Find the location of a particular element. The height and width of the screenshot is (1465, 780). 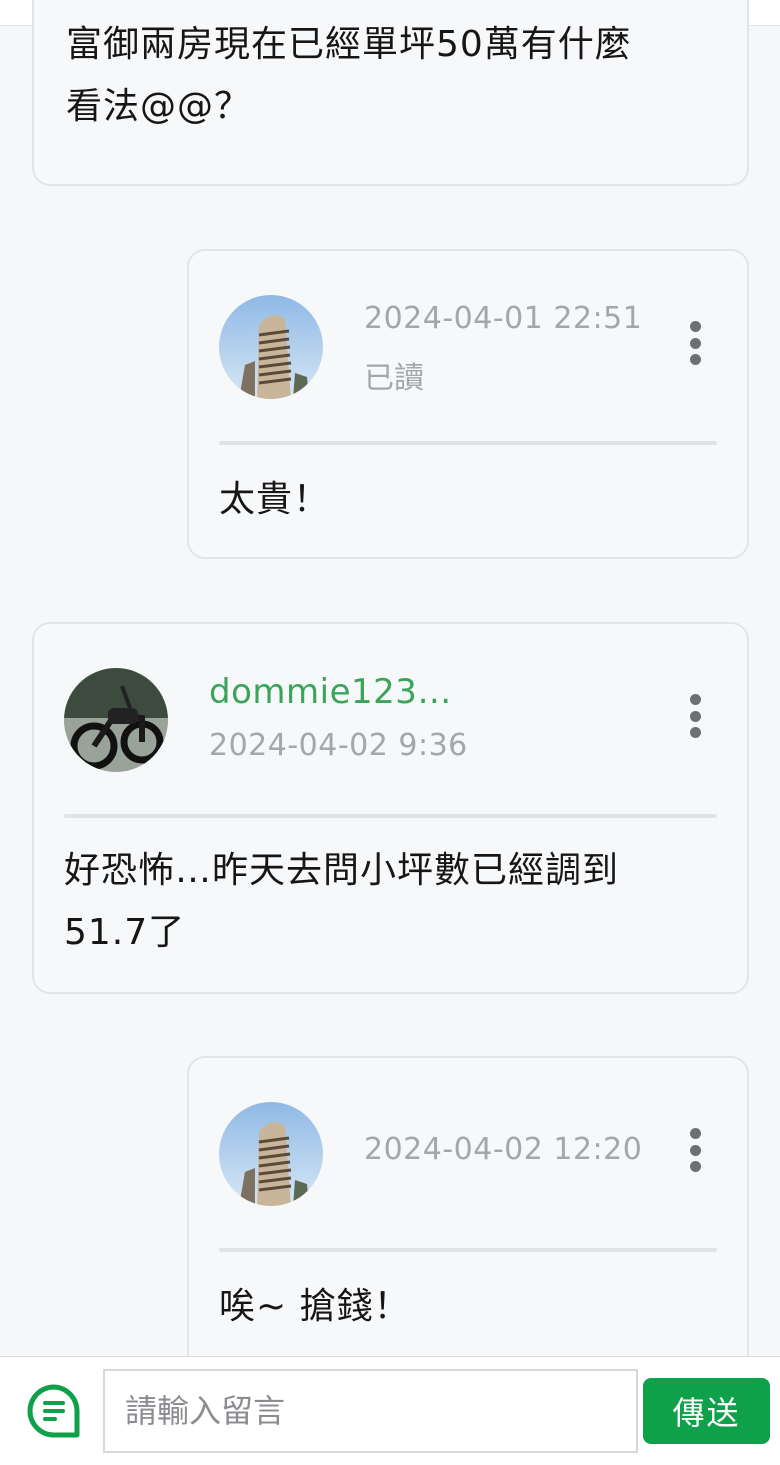

post-text-line2: 51.7了 is located at coordinates (125, 932).